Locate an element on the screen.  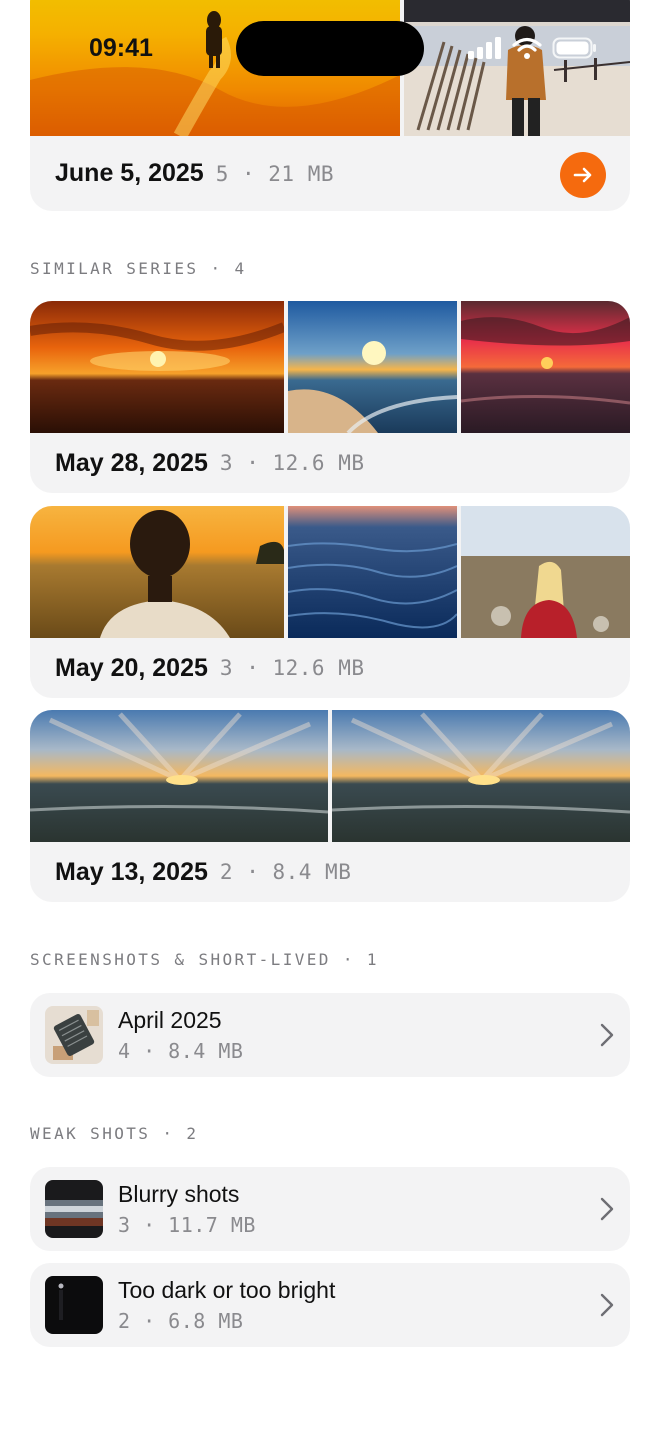
group-footer: May 13, 2025 2 · 8.4 MB is located at coordinates (203, 872).